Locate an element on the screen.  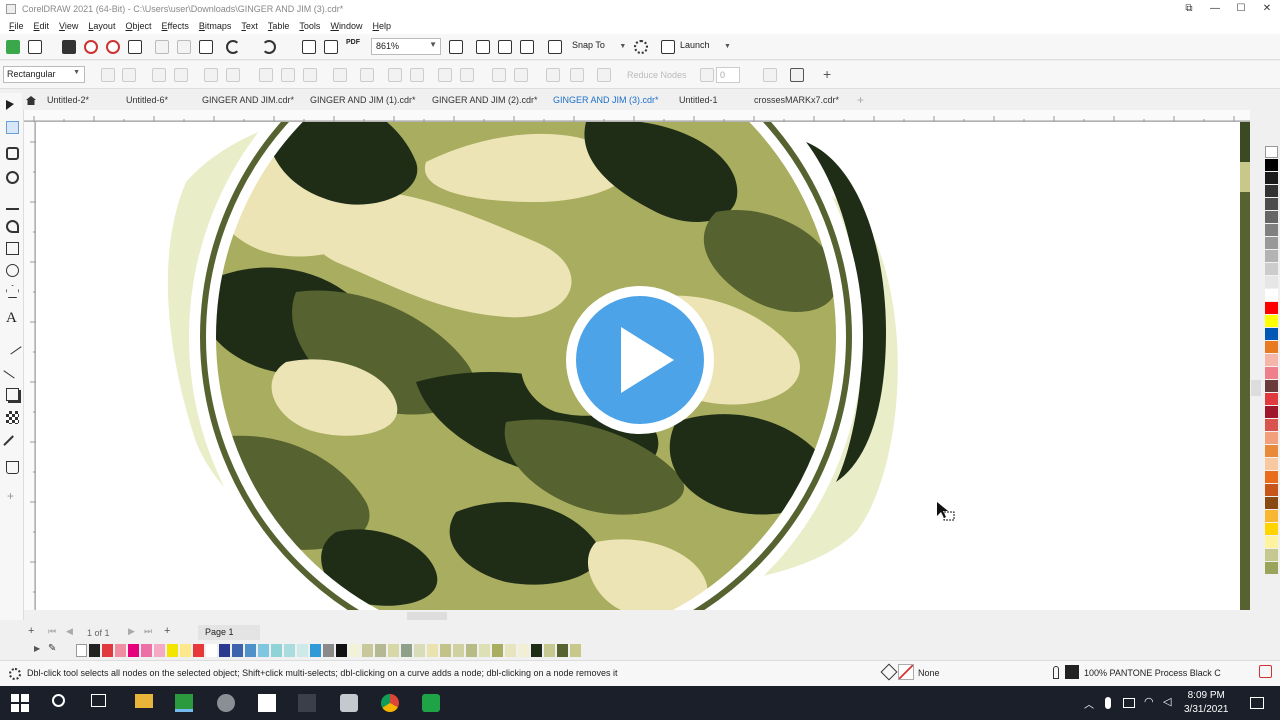
to-line-icon is located at coordinates (211, 75).